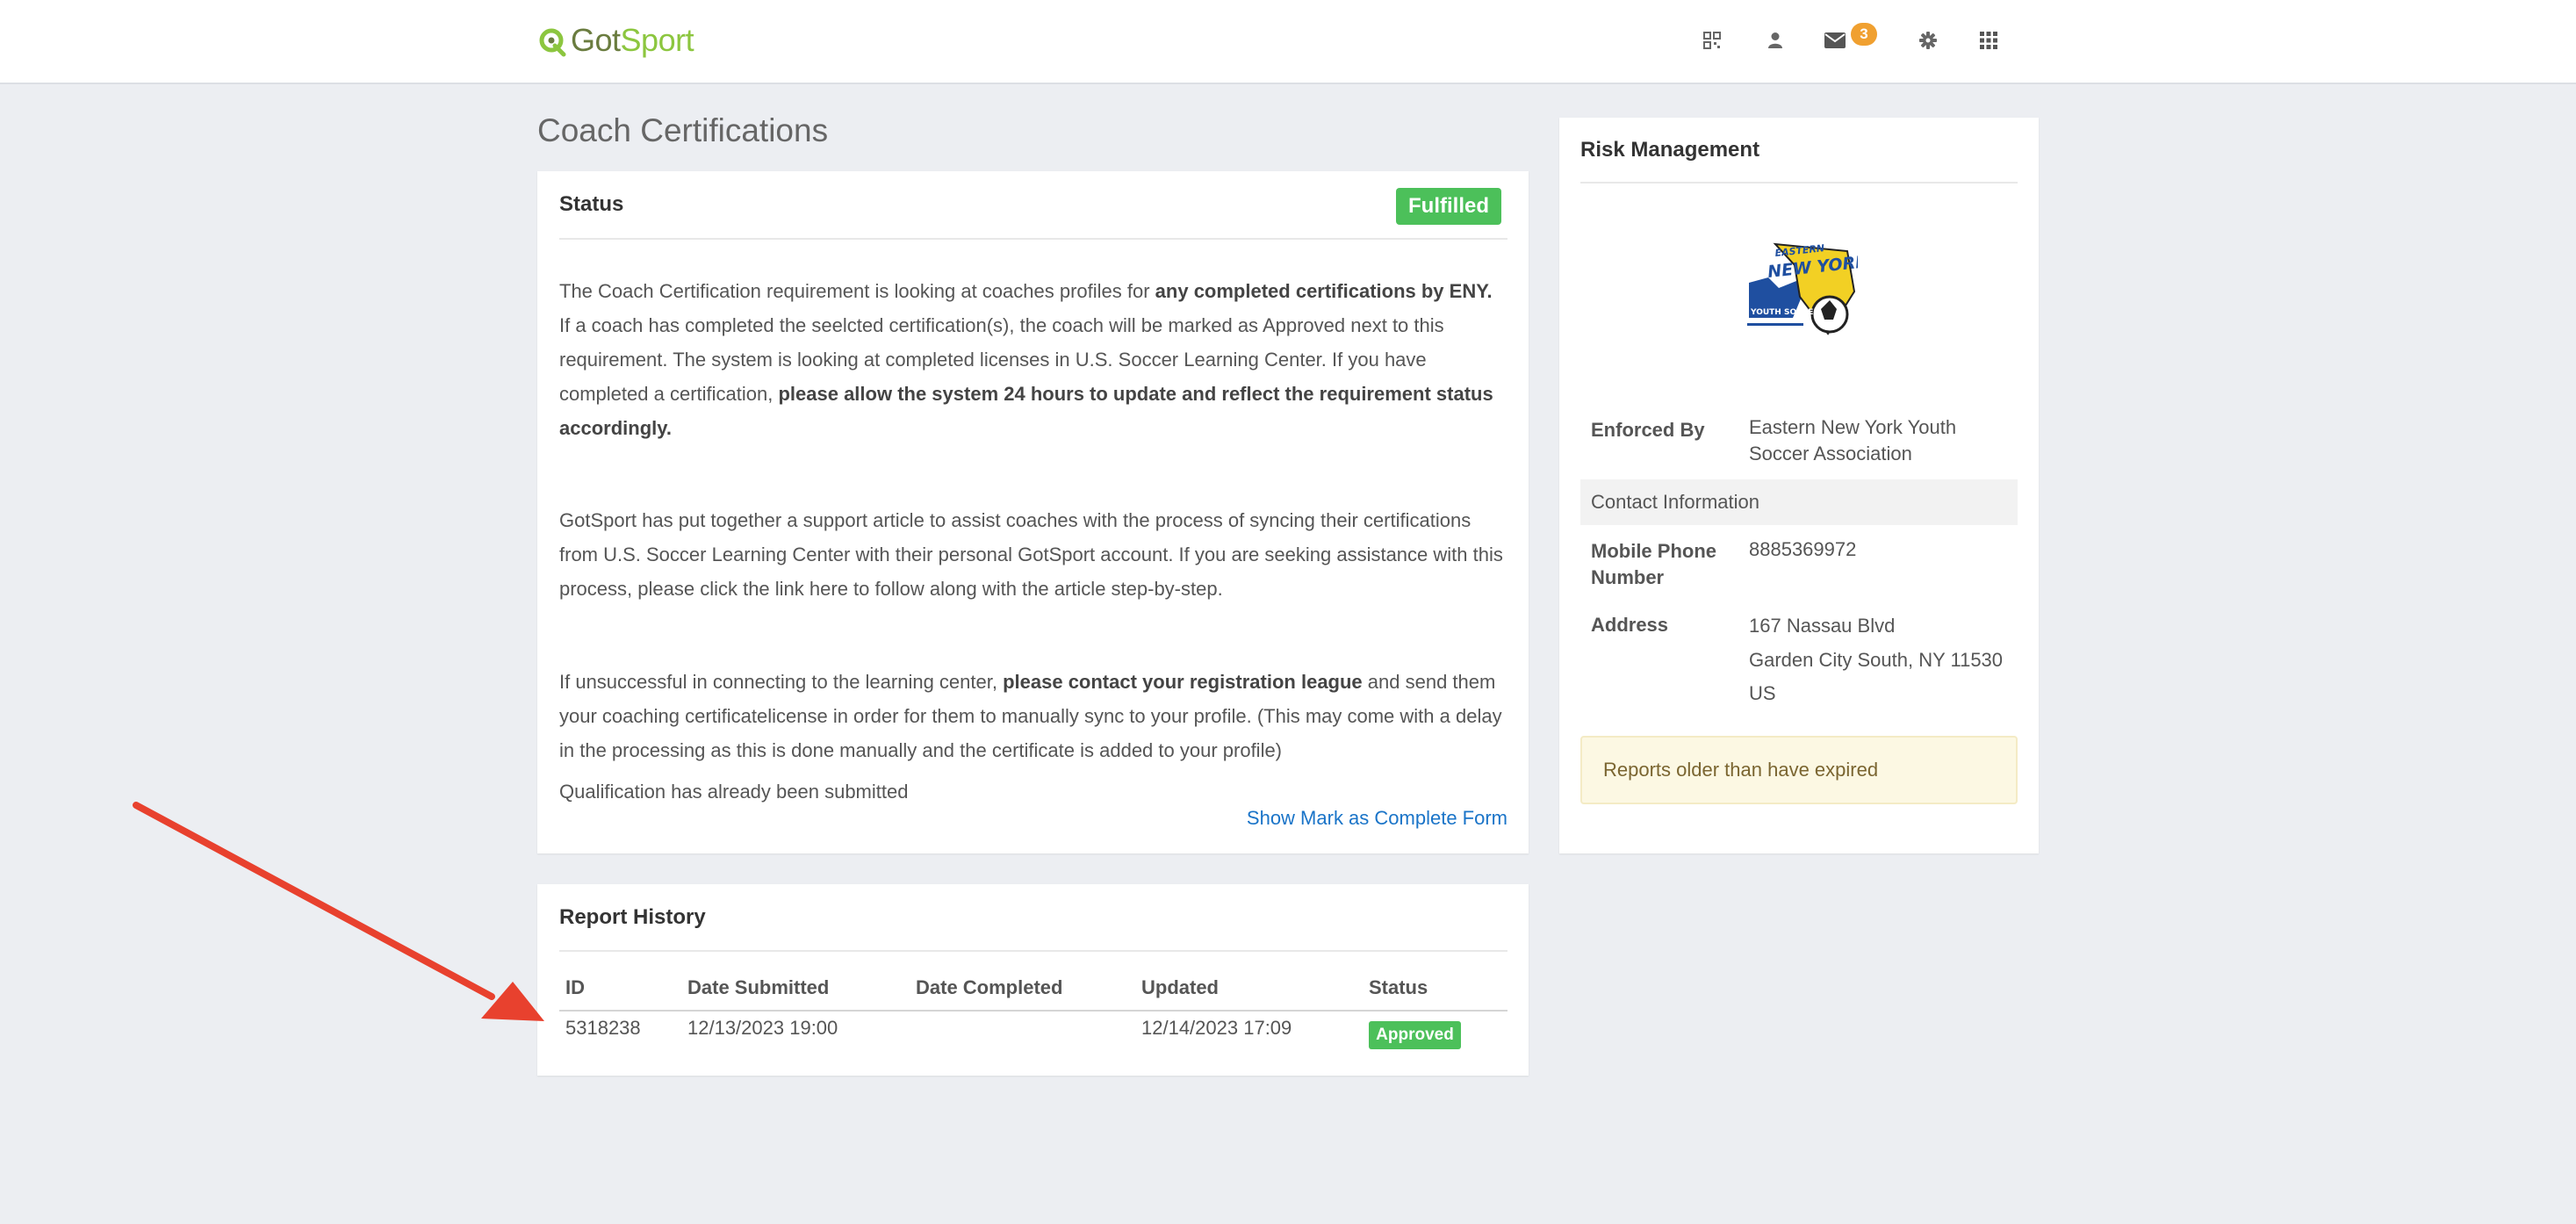  What do you see at coordinates (1448, 206) in the screenshot?
I see `fulfilled-badge: Fulfilled` at bounding box center [1448, 206].